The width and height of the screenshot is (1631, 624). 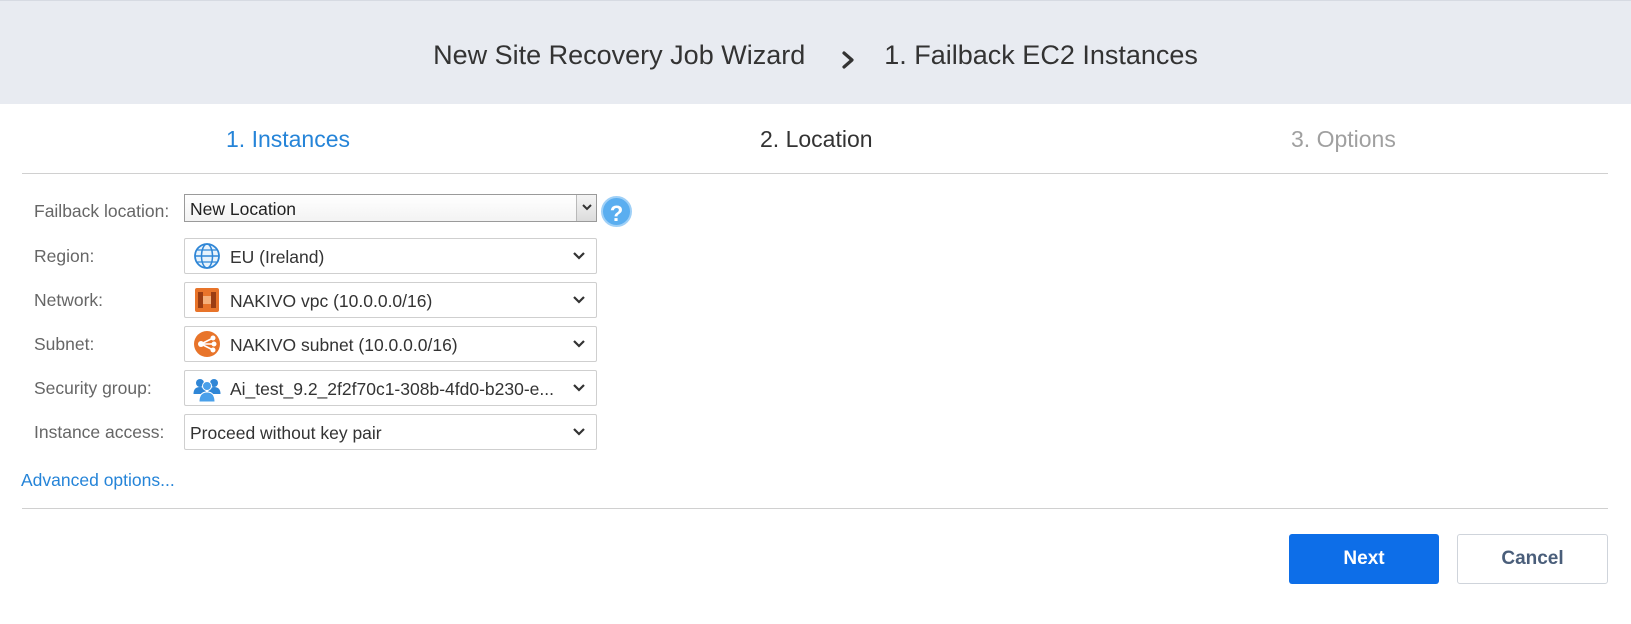 I want to click on failback-location-row: Failback location: New Location, so click(x=334, y=211).